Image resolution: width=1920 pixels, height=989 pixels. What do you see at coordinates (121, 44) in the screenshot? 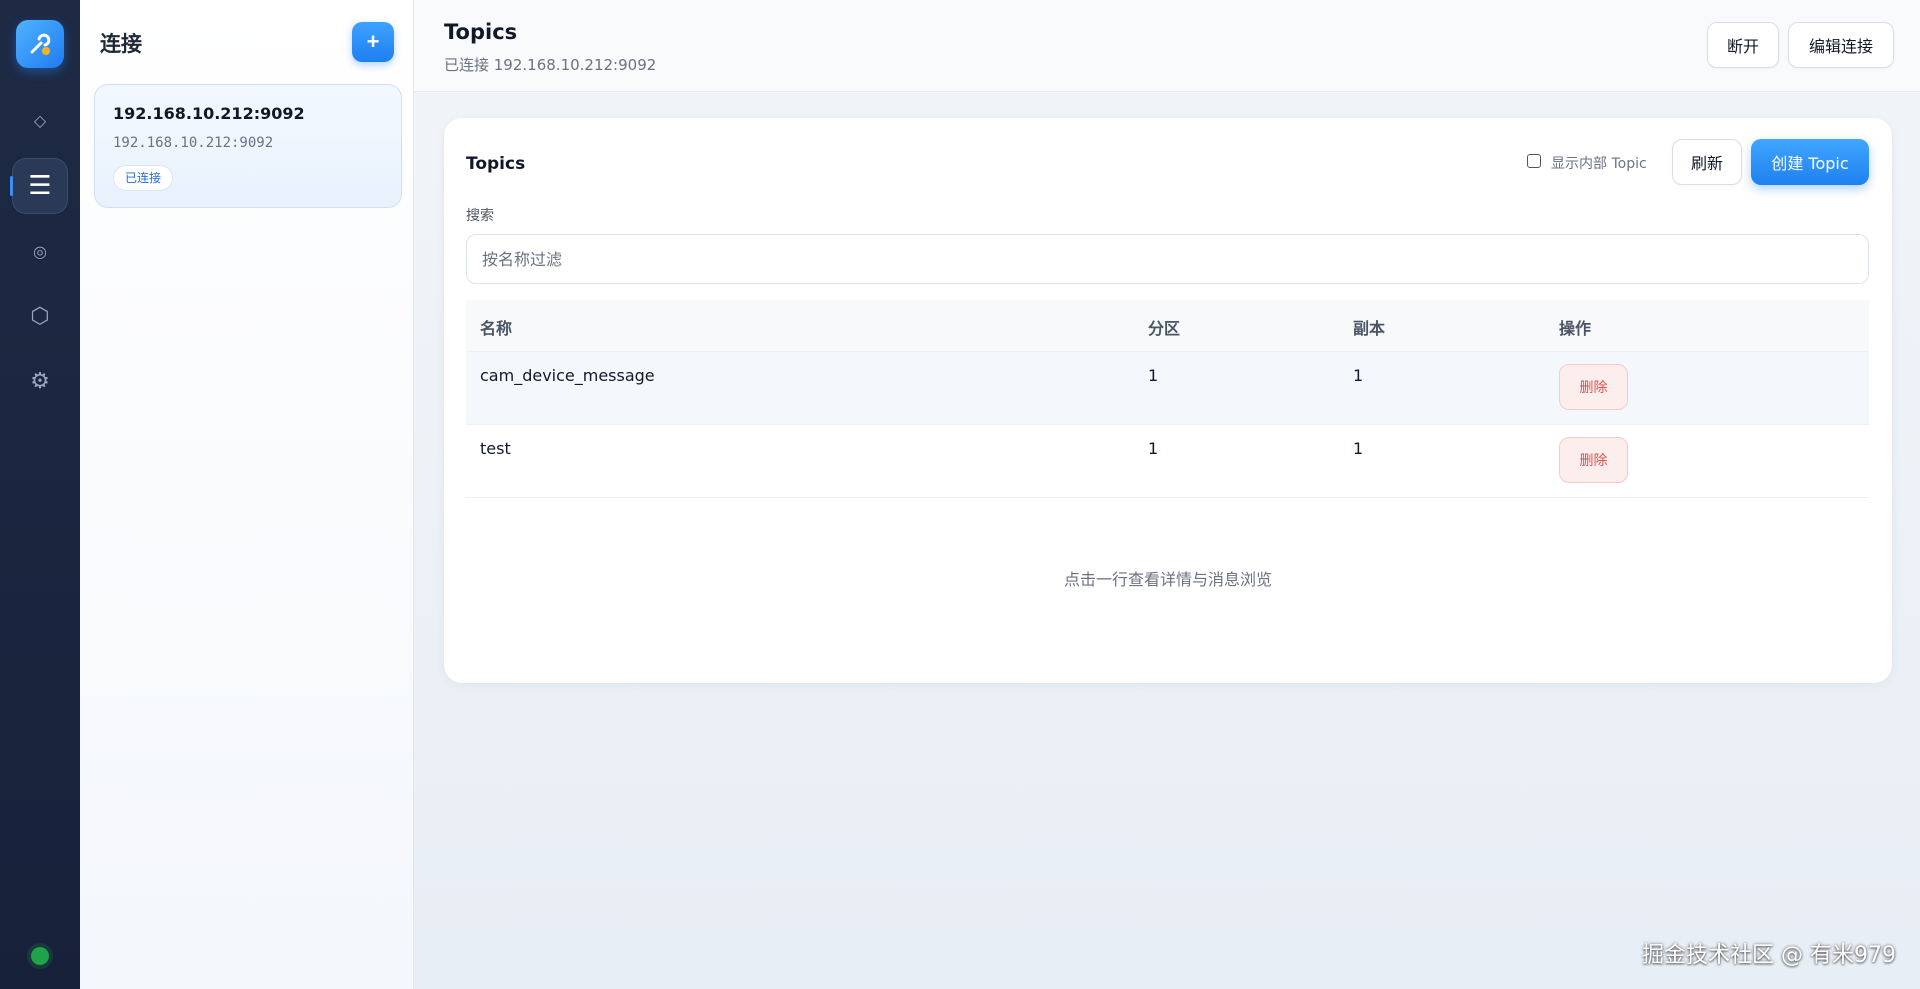
I see `connections-title: 连接` at bounding box center [121, 44].